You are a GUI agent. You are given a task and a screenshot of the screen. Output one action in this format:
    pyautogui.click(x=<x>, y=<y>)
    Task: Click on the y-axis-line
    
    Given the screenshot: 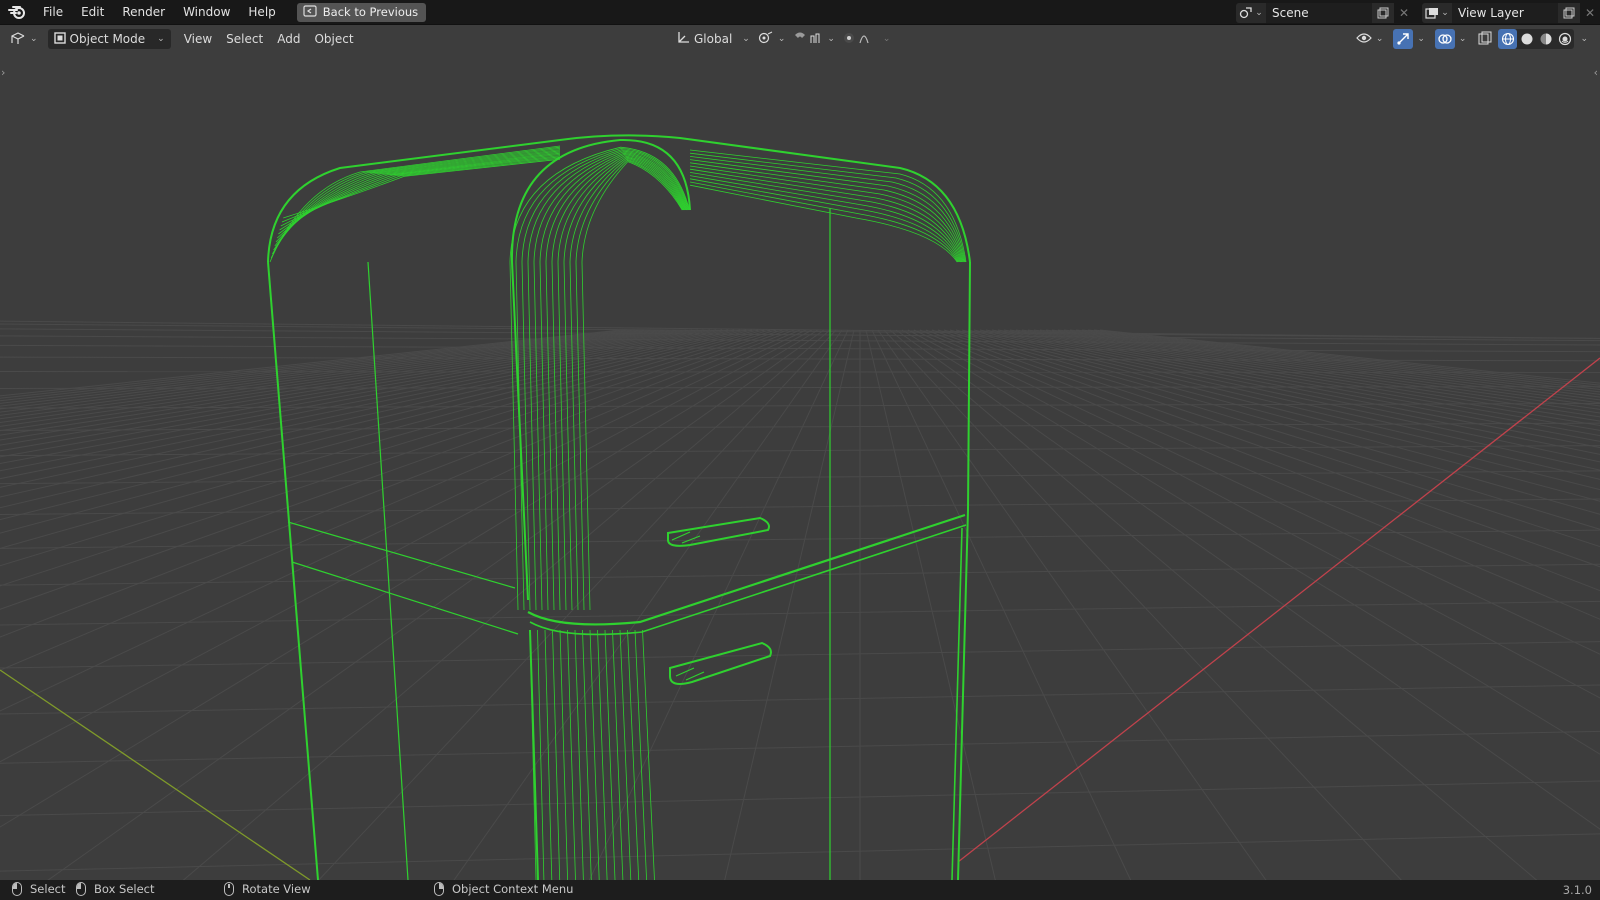 What is the action you would take?
    pyautogui.click(x=155, y=775)
    